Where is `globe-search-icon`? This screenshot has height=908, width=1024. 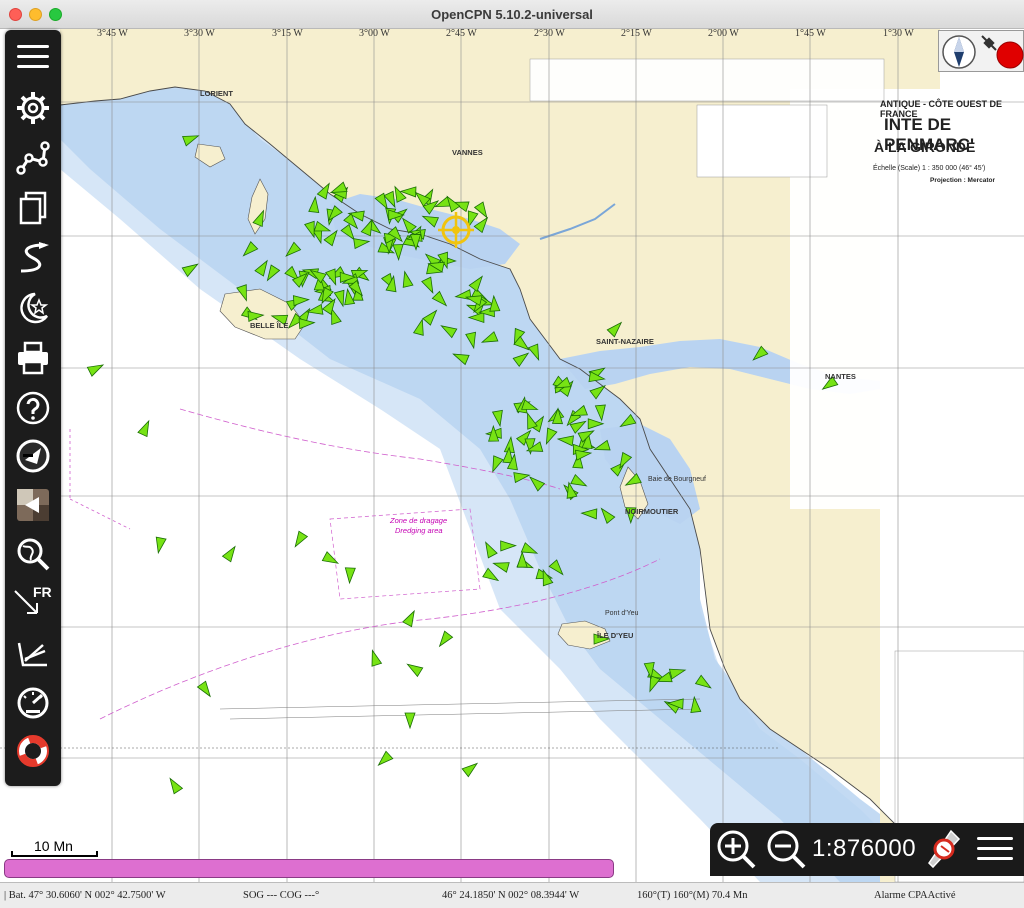 globe-search-icon is located at coordinates (33, 554).